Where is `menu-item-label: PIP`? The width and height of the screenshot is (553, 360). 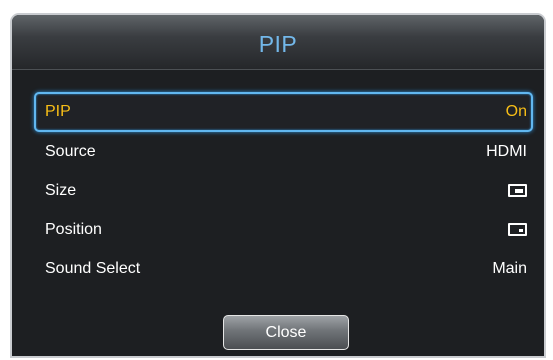
menu-item-label: PIP is located at coordinates (58, 111).